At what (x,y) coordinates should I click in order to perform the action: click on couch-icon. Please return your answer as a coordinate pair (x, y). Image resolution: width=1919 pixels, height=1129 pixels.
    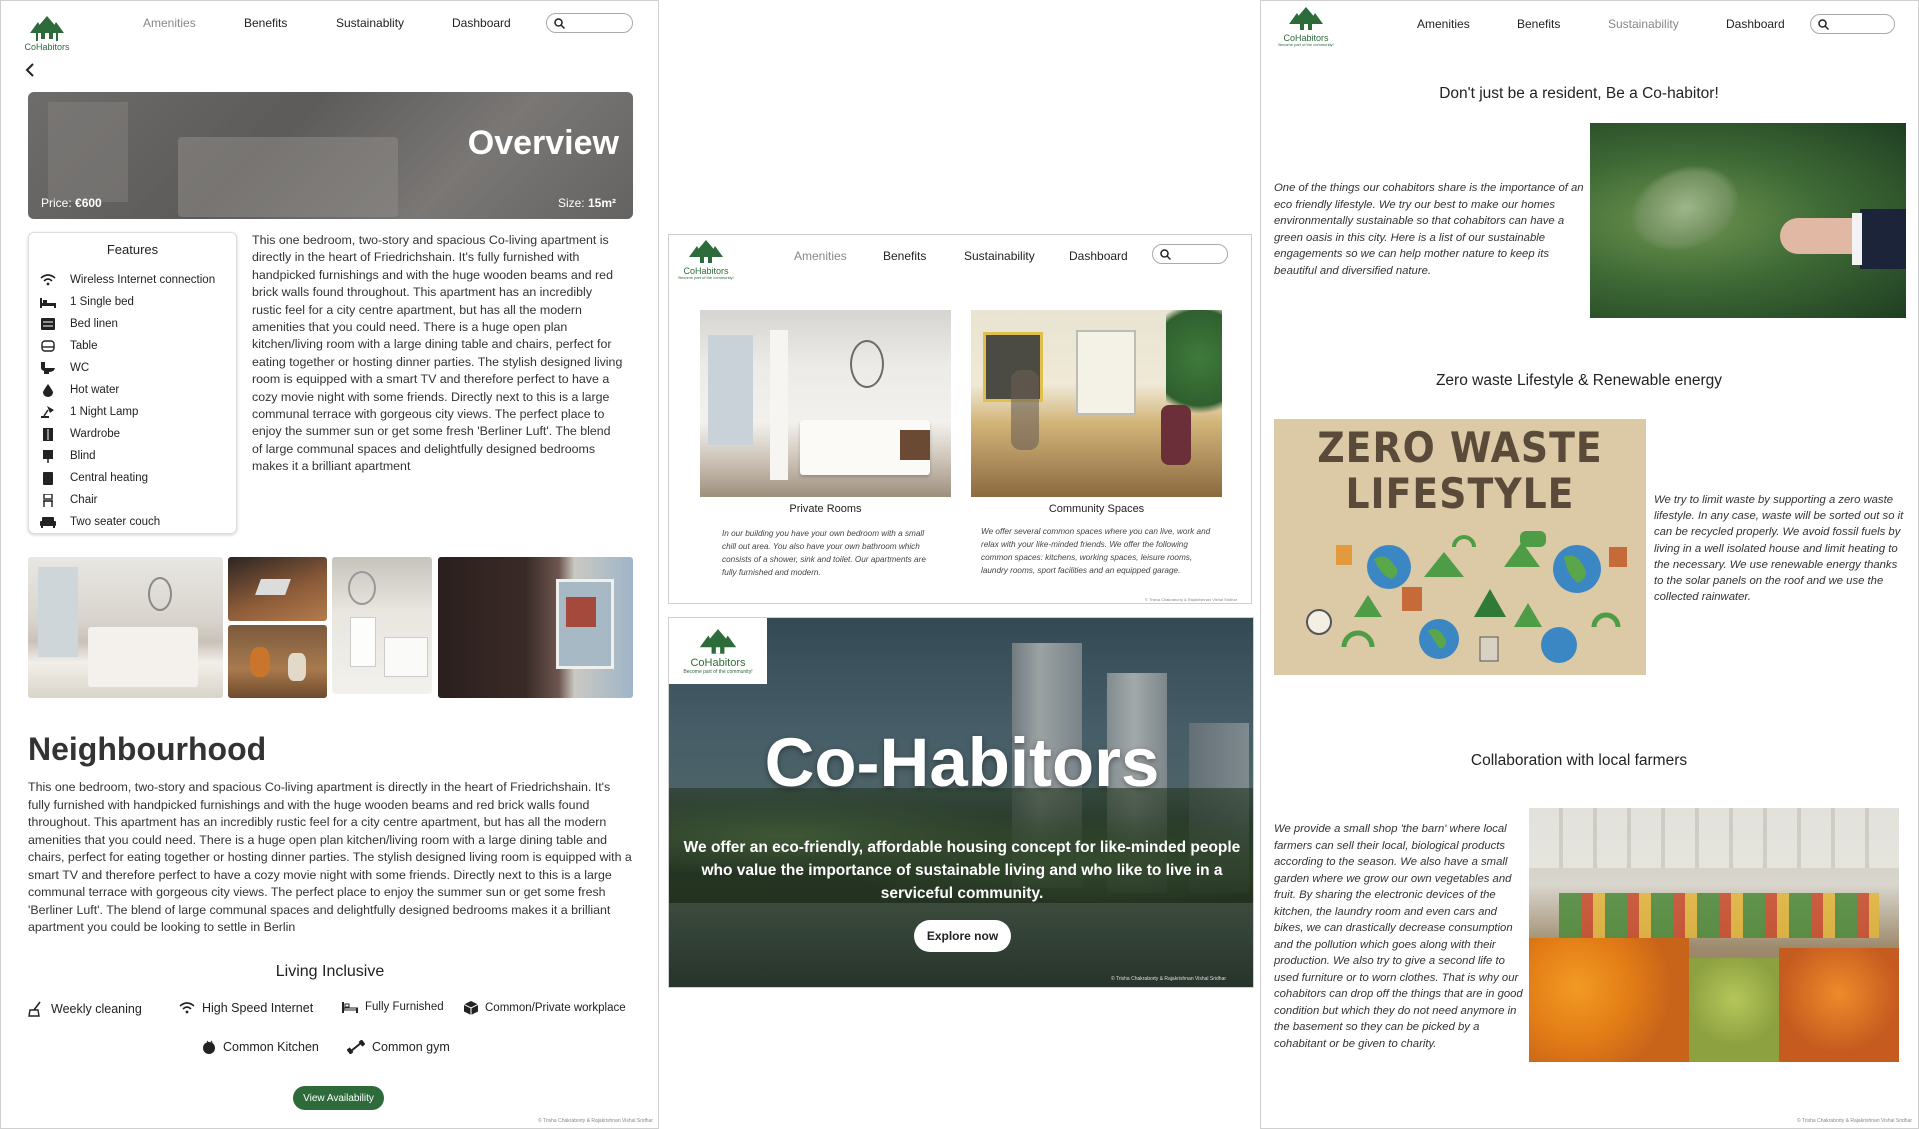
    Looking at the image, I should click on (48, 522).